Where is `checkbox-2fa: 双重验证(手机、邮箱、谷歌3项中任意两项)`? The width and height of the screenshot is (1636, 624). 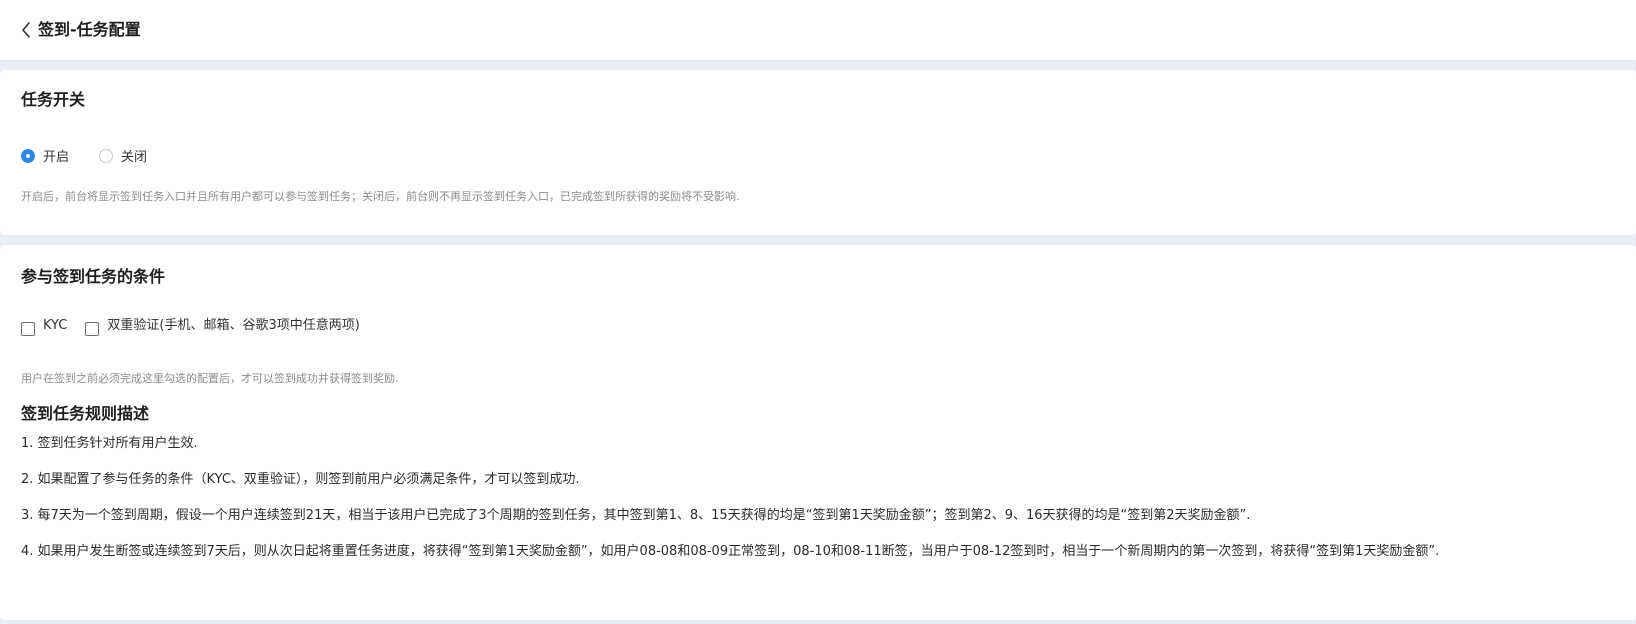
checkbox-2fa: 双重验证(手机、邮箱、谷歌3项中任意两项) is located at coordinates (222, 327).